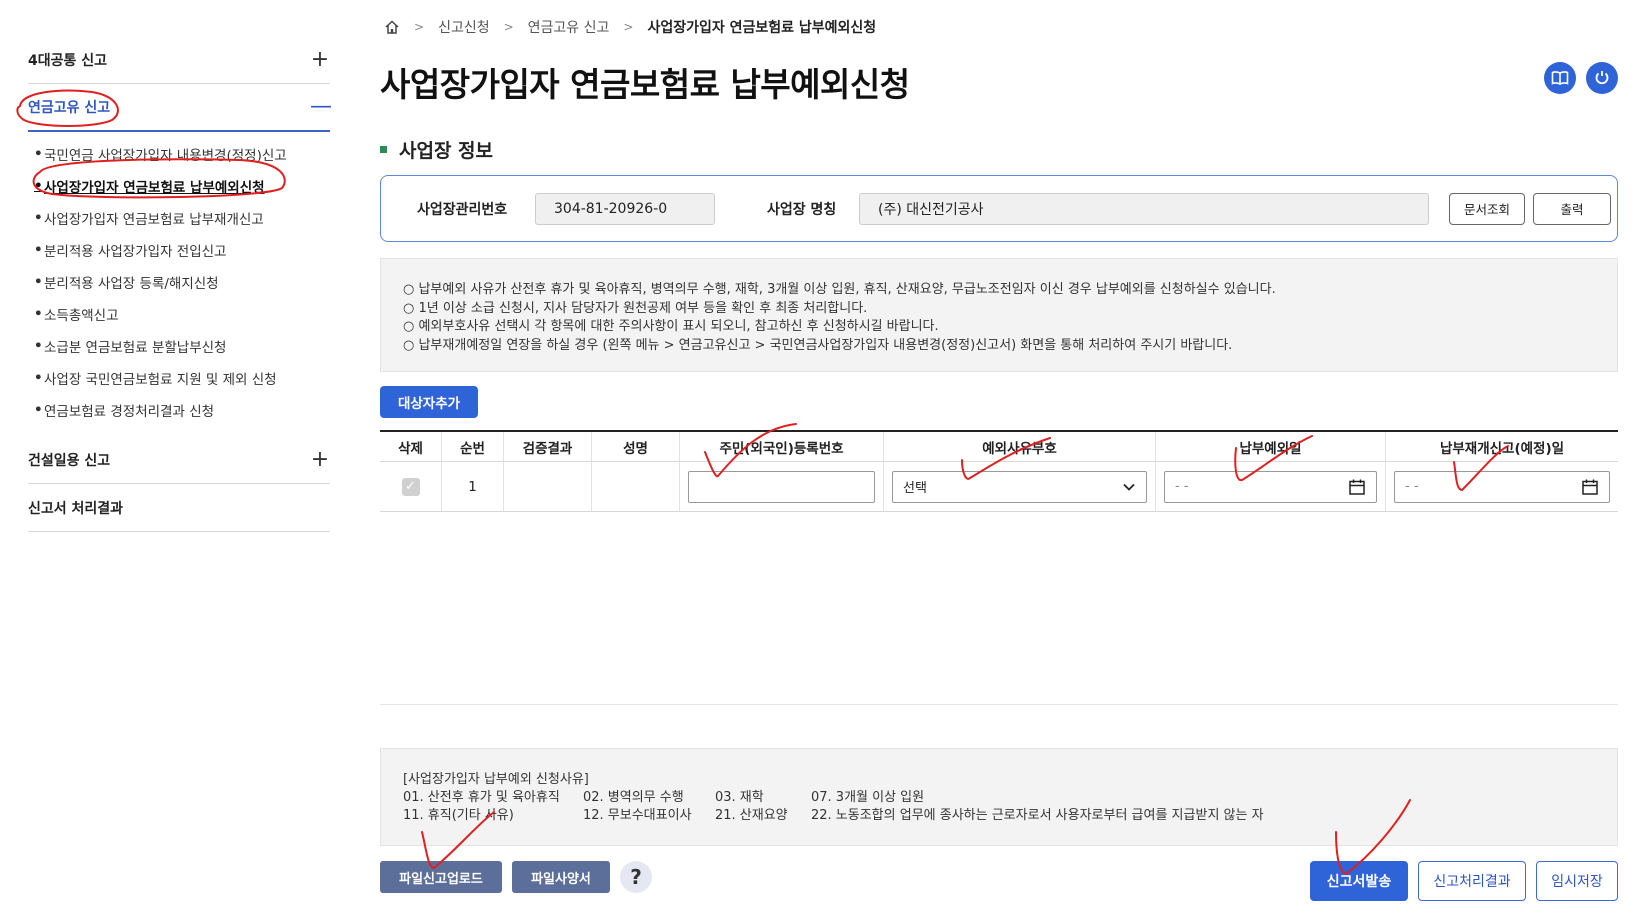 The image size is (1640, 910). What do you see at coordinates (1560, 78) in the screenshot?
I see `manual-book-icon` at bounding box center [1560, 78].